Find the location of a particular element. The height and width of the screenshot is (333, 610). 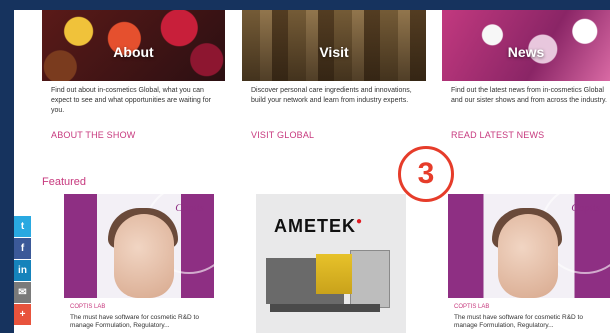

read-latest-news-link: READ LATEST NEWS is located at coordinates (497, 135).